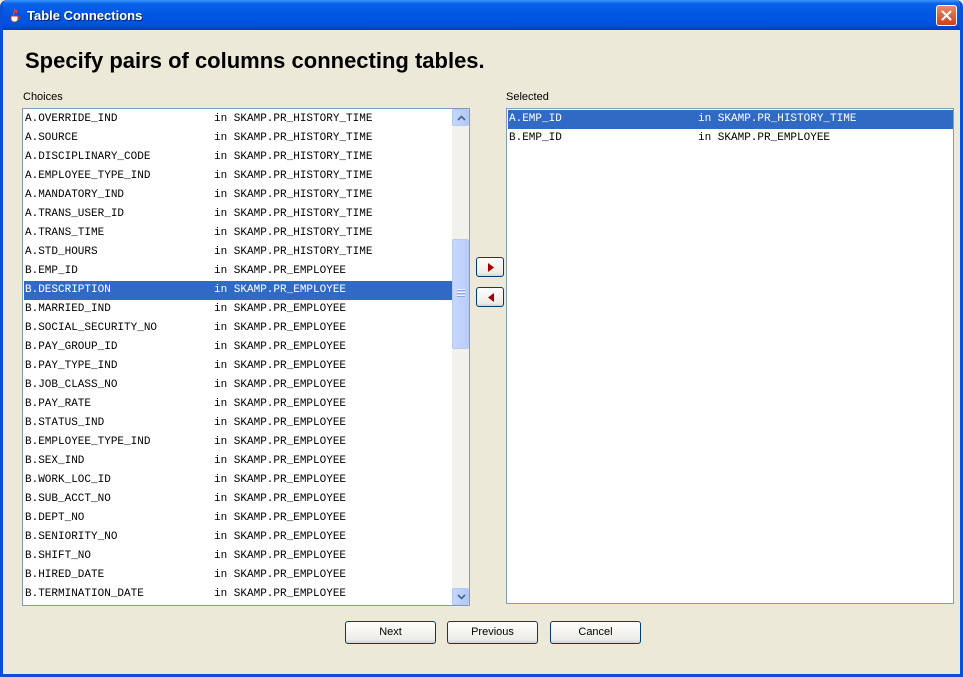 This screenshot has width=963, height=677. I want to click on list-item: A.TRANS_TIME in SKAMP.PR_HISTORY_TIME, so click(238, 233).